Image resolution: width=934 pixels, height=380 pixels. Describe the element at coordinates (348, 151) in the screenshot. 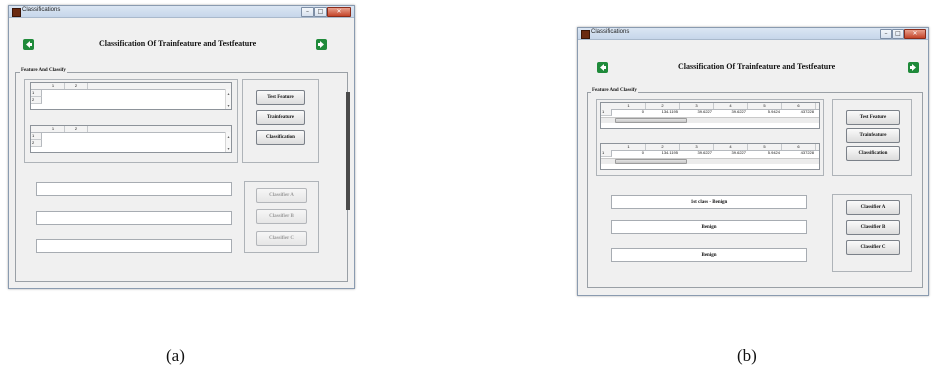

I see `page-scrollbar` at that location.